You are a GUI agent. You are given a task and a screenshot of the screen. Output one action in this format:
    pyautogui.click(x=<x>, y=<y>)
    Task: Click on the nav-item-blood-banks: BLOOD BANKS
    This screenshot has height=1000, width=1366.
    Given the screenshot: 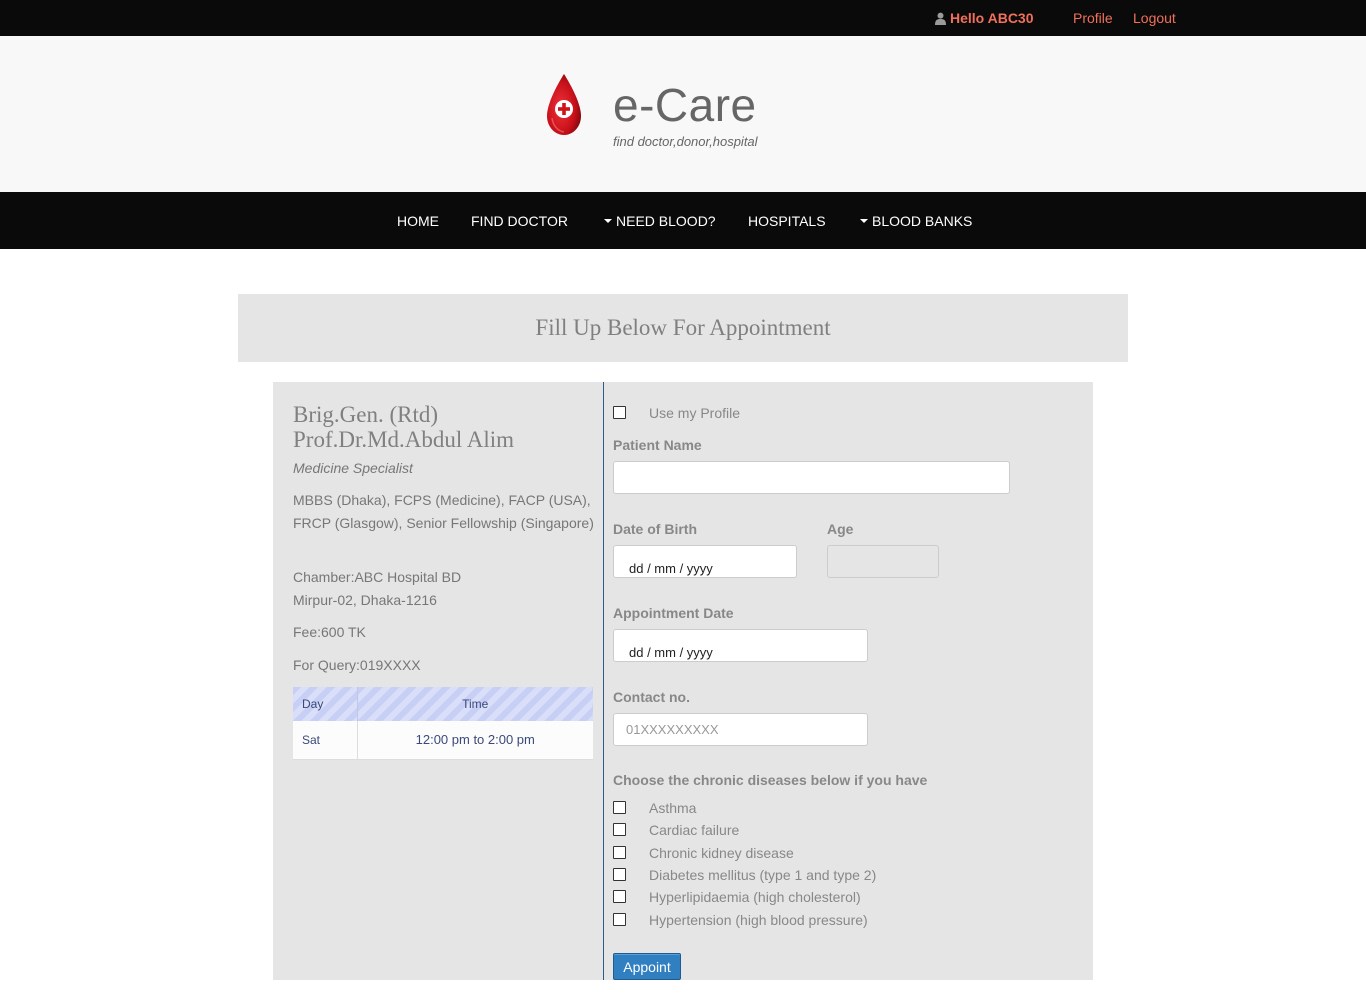 What is the action you would take?
    pyautogui.click(x=916, y=221)
    